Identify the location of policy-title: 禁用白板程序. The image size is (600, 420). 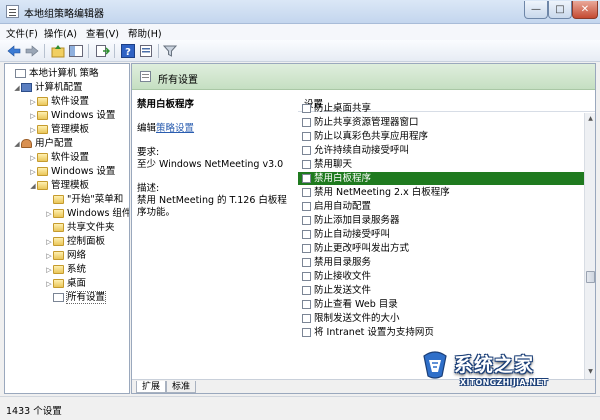
(166, 104).